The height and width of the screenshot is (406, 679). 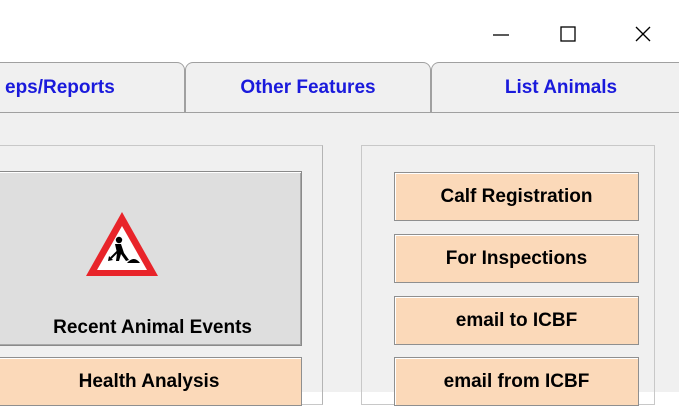 I want to click on maximize-icon, so click(x=568, y=34).